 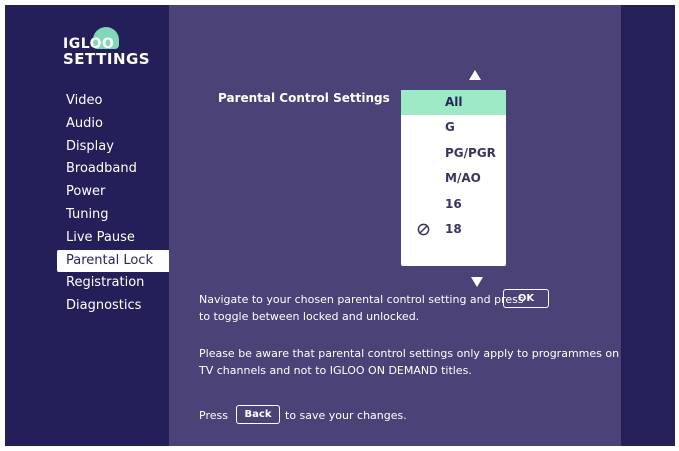 I want to click on ok-key-button: OK, so click(x=526, y=298).